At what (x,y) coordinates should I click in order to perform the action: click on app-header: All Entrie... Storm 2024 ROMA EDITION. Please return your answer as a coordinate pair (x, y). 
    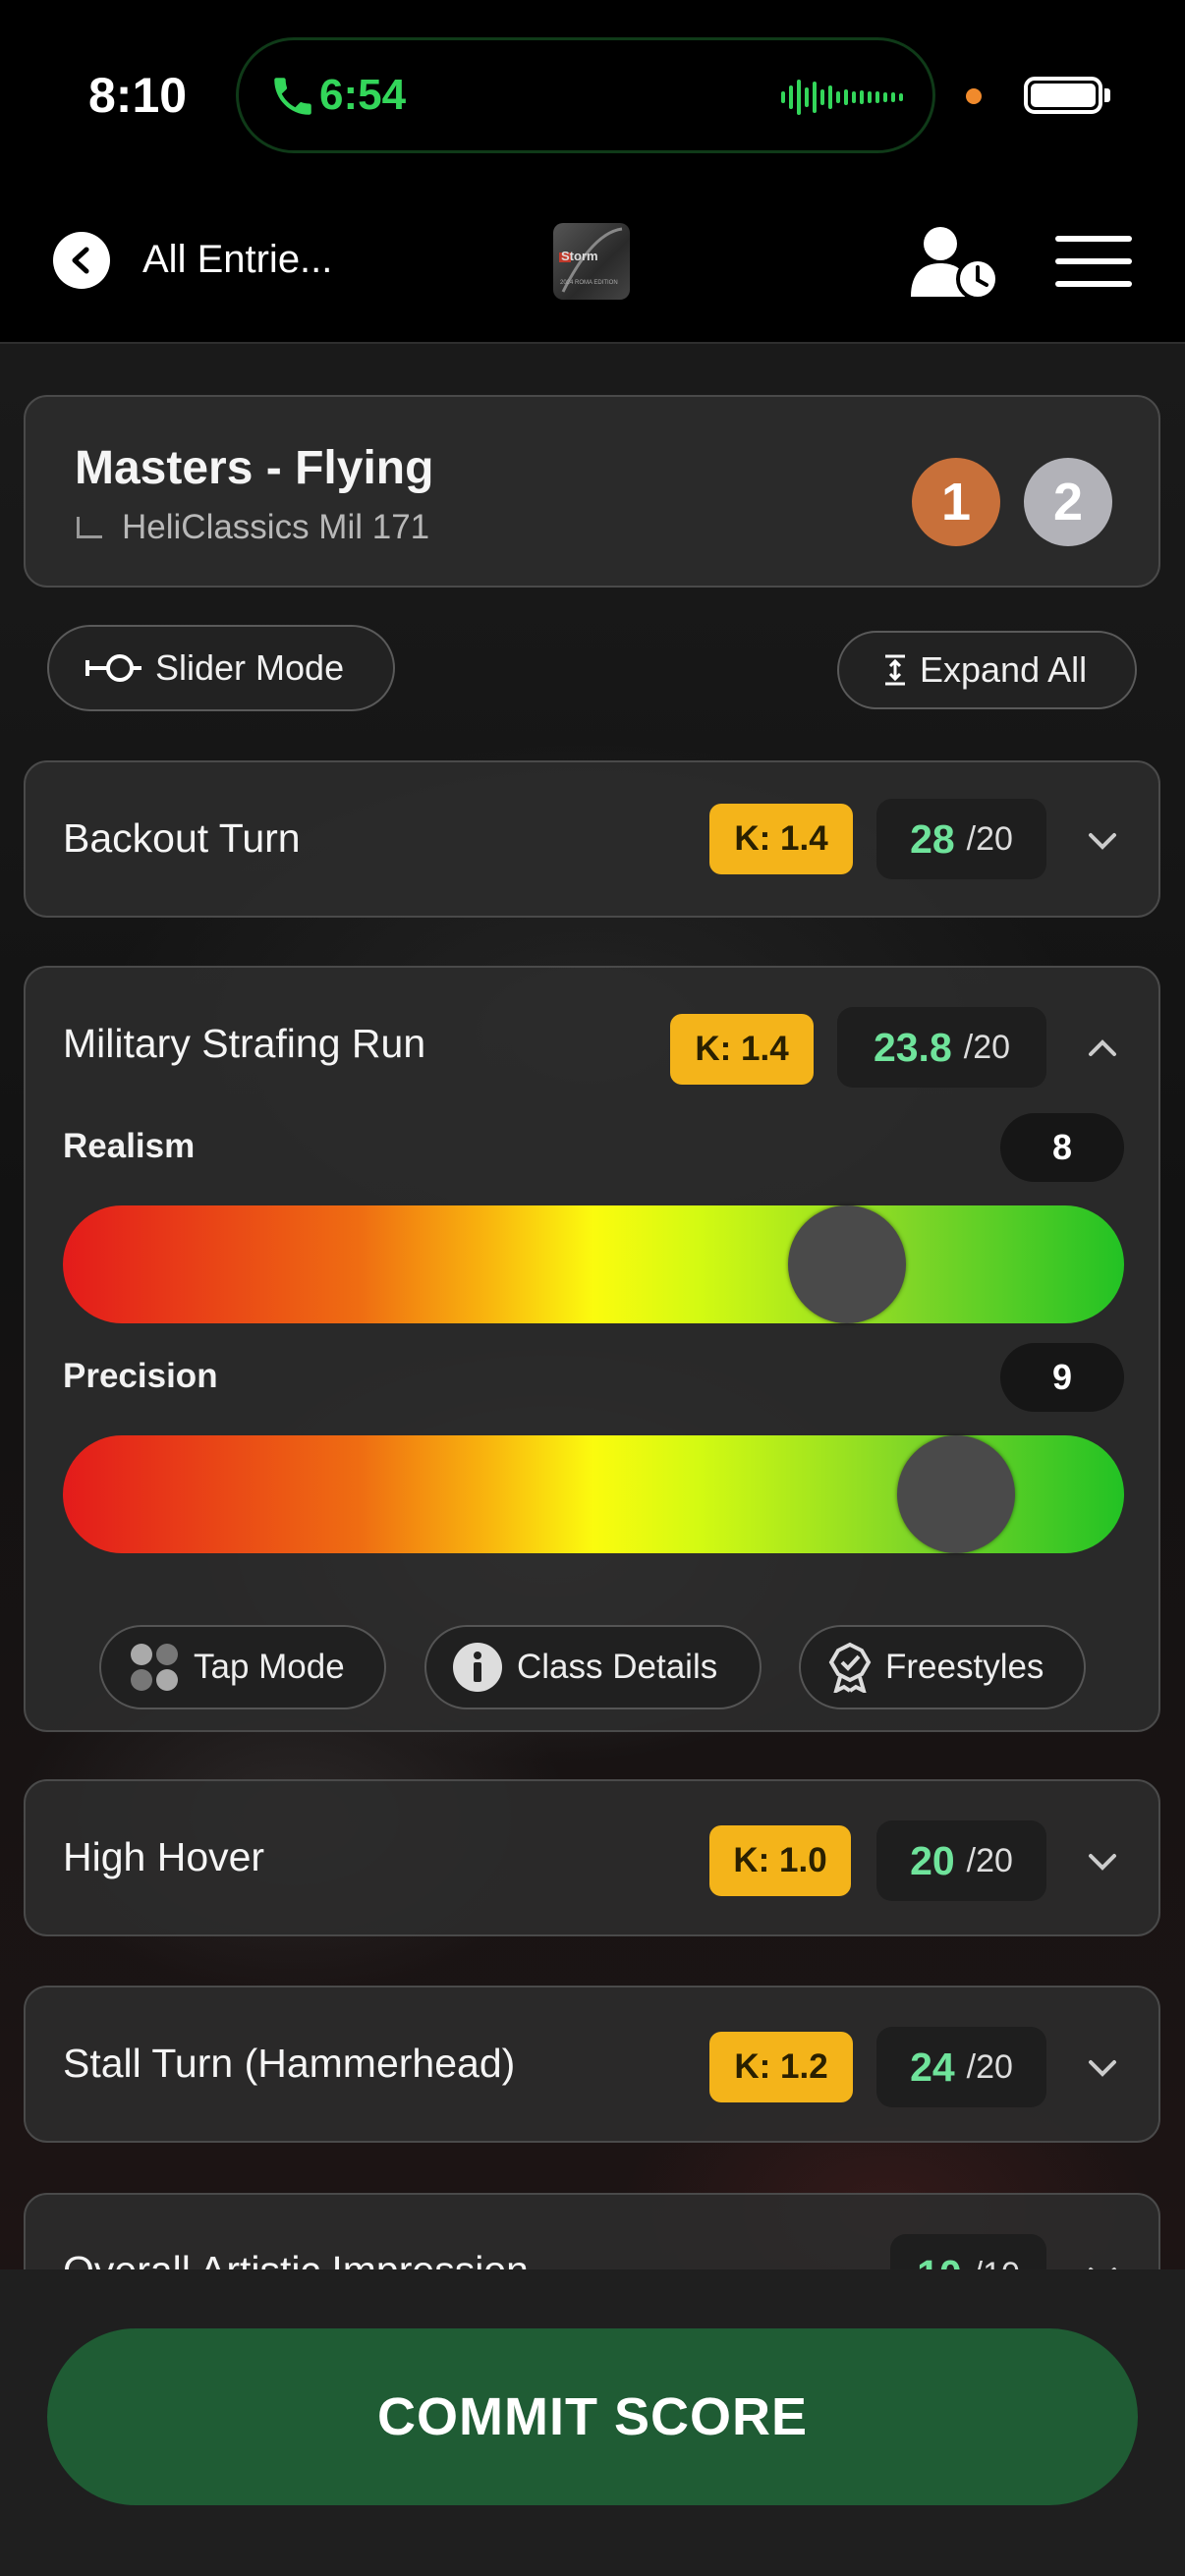
    Looking at the image, I should click on (592, 270).